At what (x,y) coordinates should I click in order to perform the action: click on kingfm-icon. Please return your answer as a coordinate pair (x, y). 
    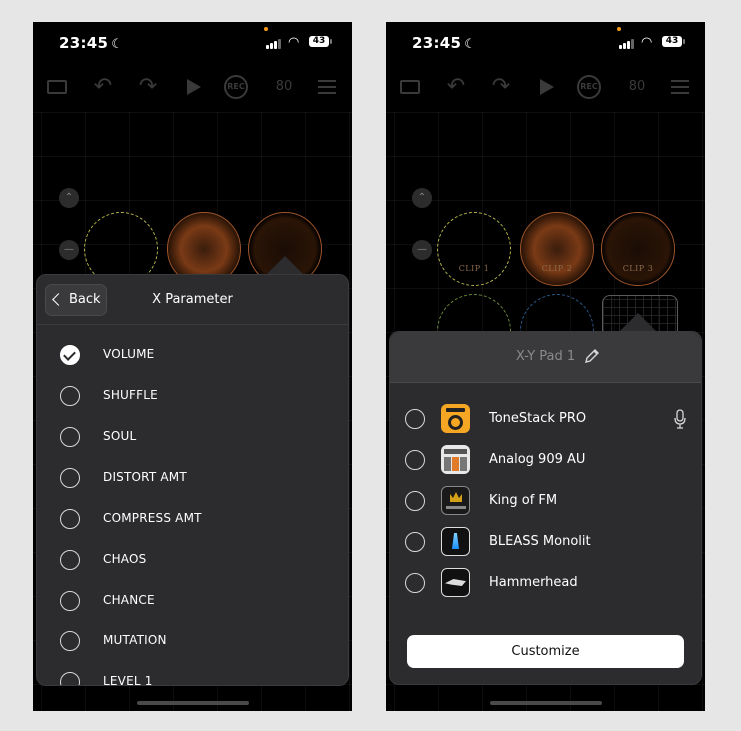
    Looking at the image, I should click on (455, 500).